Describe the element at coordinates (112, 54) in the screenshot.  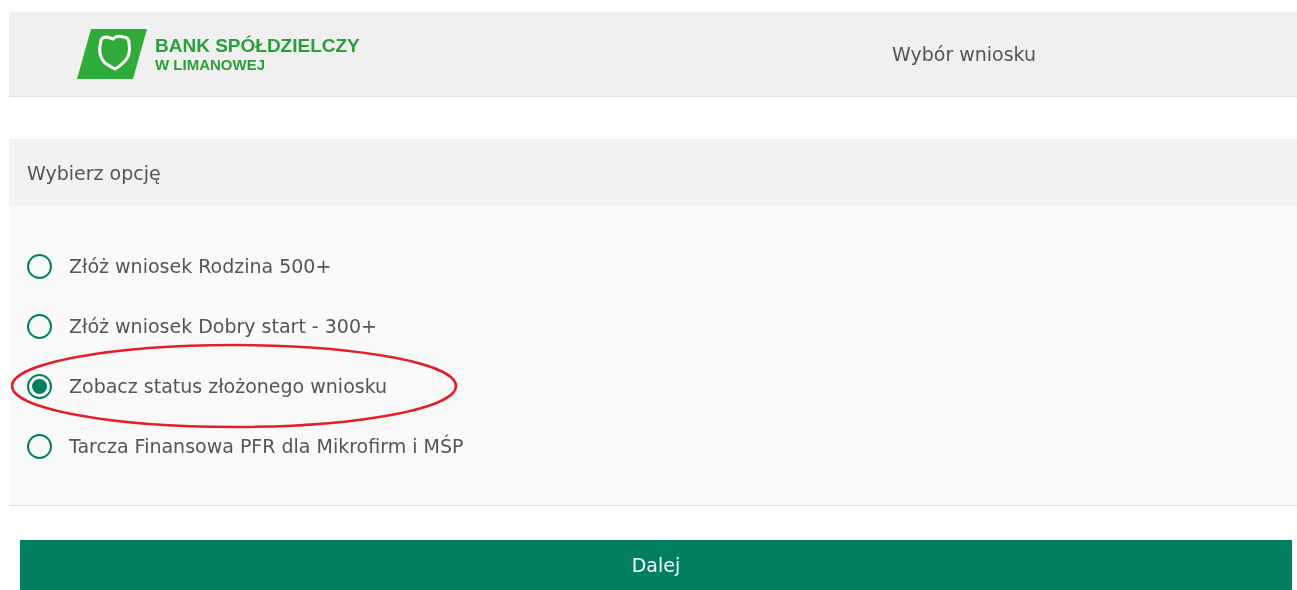
I see `logo-icon` at that location.